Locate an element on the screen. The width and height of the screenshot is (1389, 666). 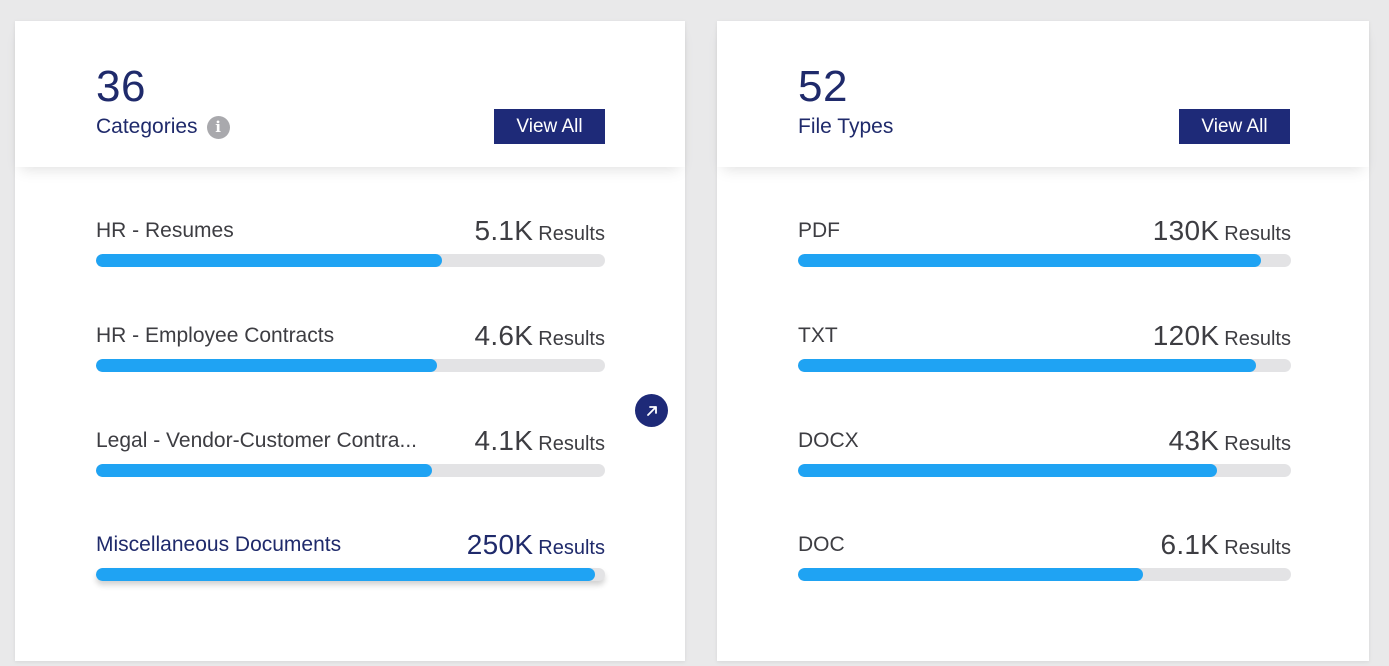
file-type-label: DOCX is located at coordinates (828, 440).